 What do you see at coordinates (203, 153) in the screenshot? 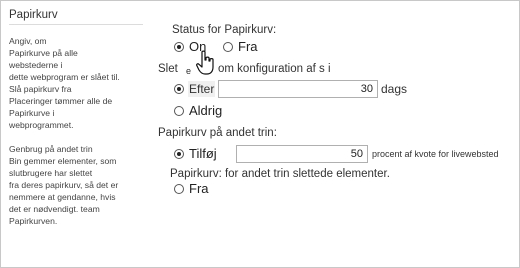
I see `second-stage-add-label: Tilføj` at bounding box center [203, 153].